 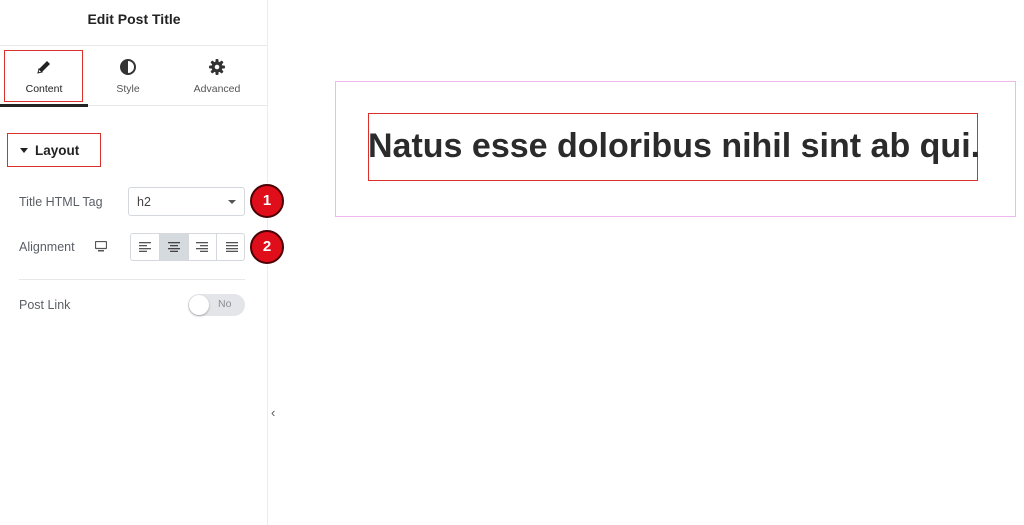 I want to click on tab-style-label: Style, so click(x=128, y=89).